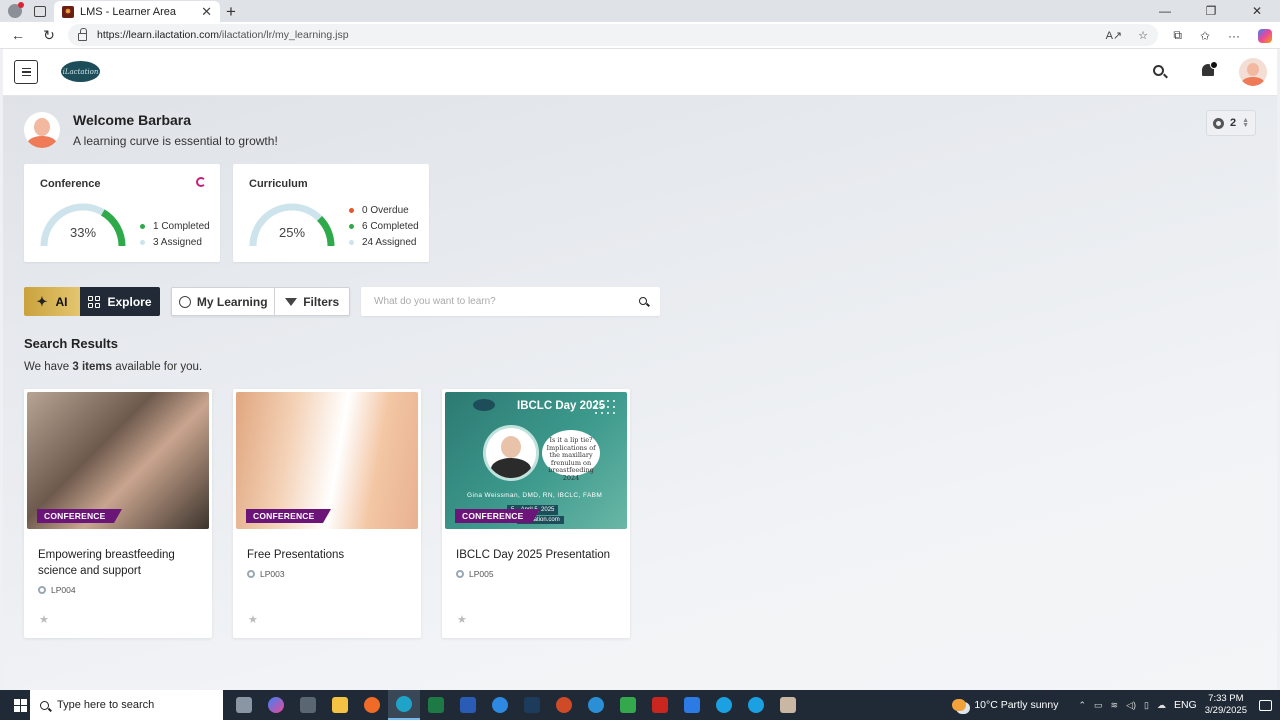 This screenshot has height=720, width=1280. What do you see at coordinates (1185, 705) in the screenshot?
I see `language-indicator: ENG` at bounding box center [1185, 705].